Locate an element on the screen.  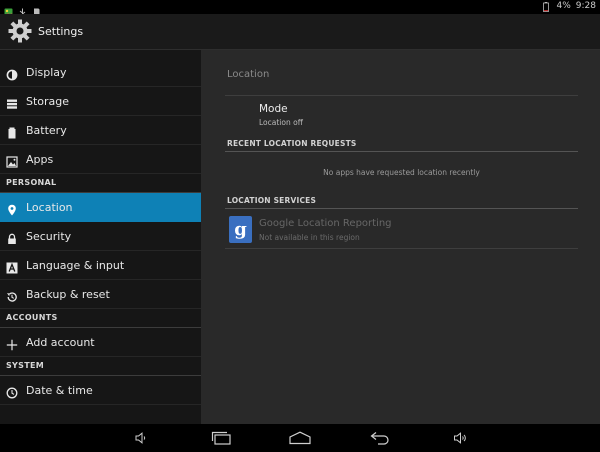
sd-card-icon is located at coordinates (36, 9).